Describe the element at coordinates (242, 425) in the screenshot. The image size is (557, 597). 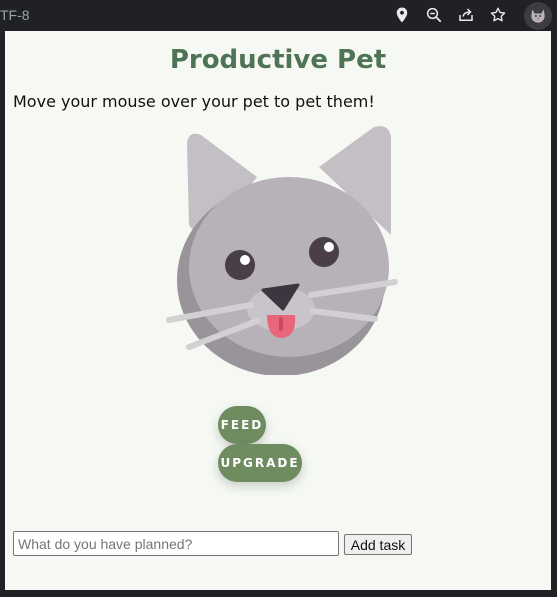
I see `feed-button: FEED` at that location.